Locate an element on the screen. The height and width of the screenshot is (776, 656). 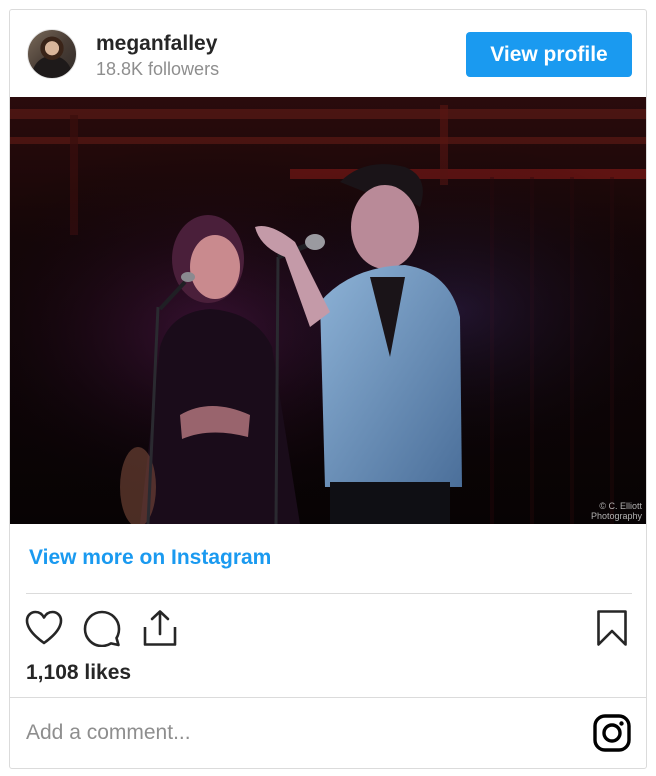
comment-bubble-icon is located at coordinates (102, 628).